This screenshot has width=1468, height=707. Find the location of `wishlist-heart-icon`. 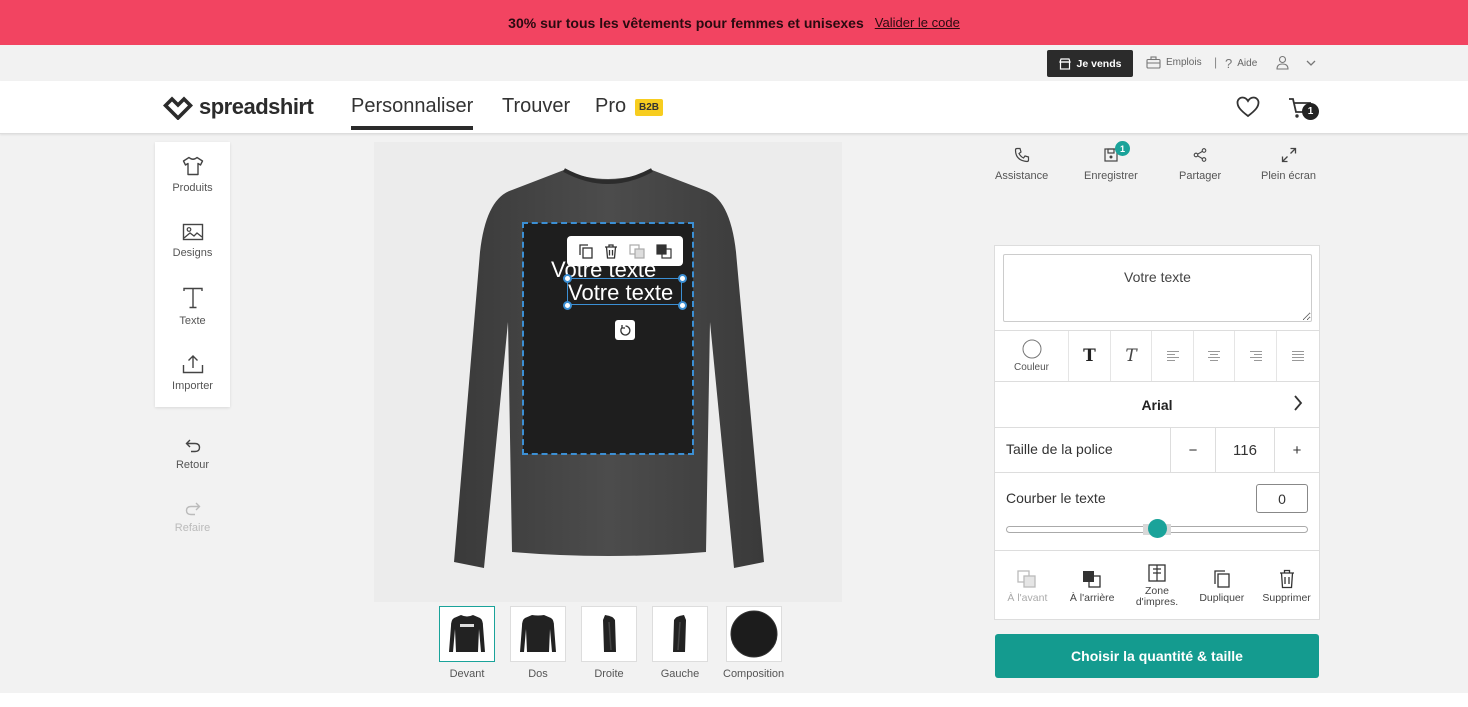

wishlist-heart-icon is located at coordinates (1248, 107).